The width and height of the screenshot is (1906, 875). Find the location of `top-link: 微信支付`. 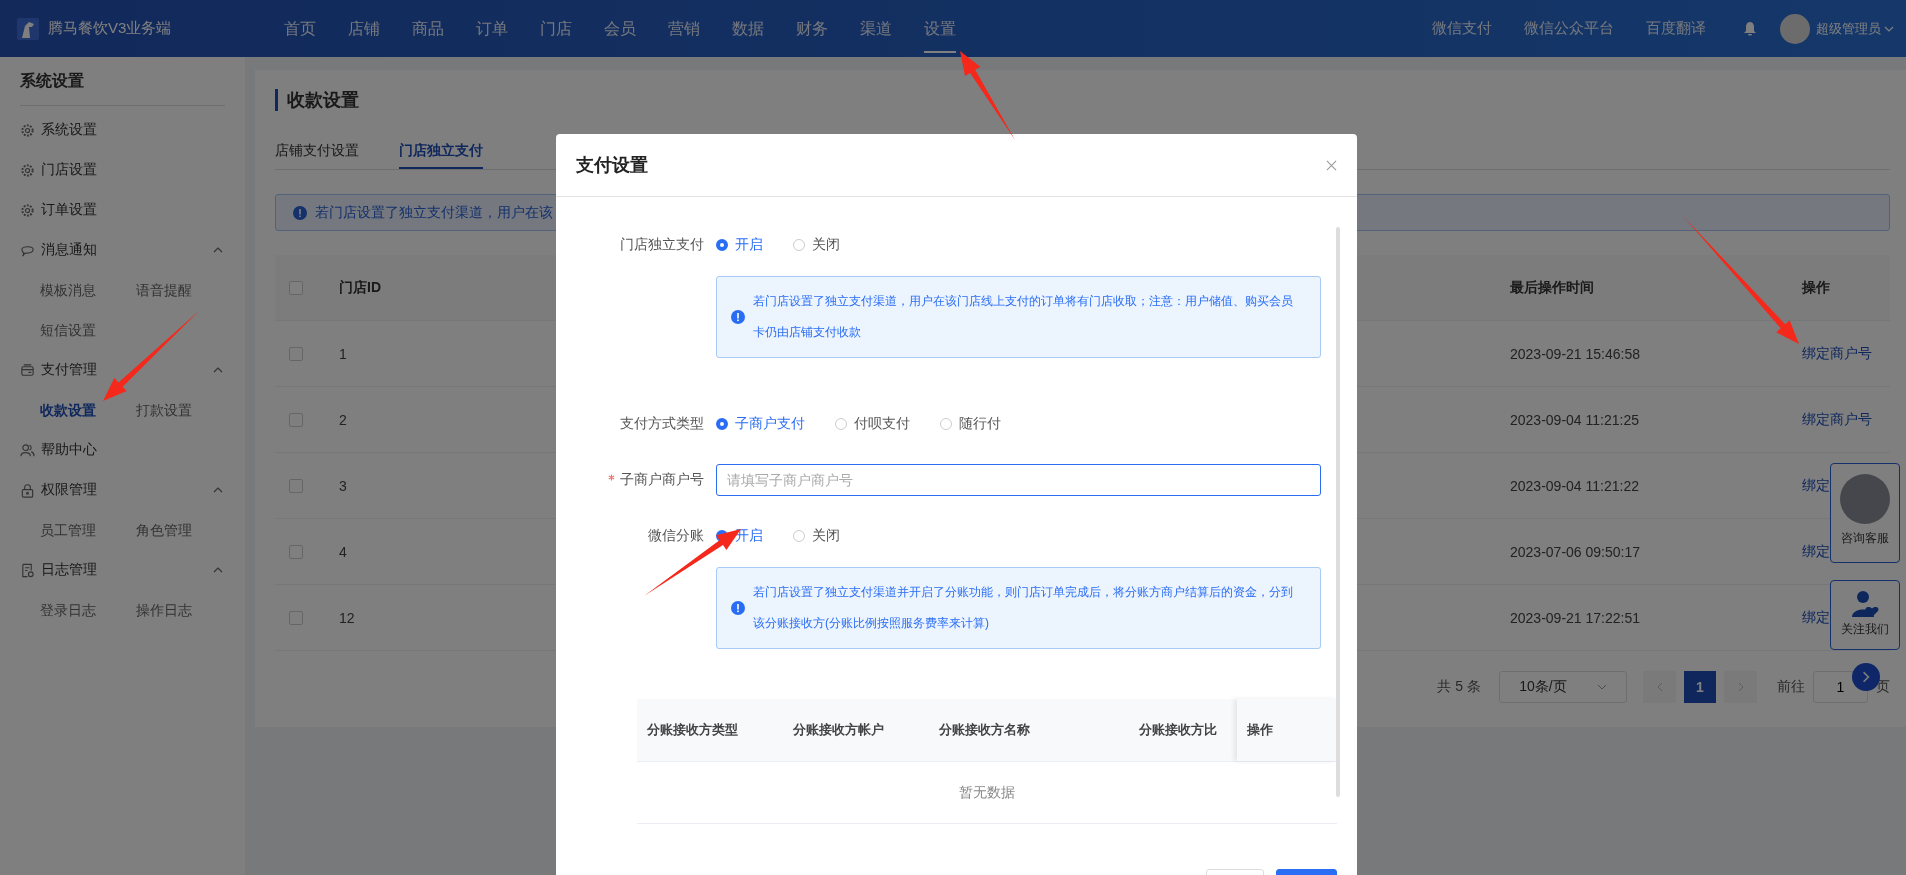

top-link: 微信支付 is located at coordinates (1462, 28).